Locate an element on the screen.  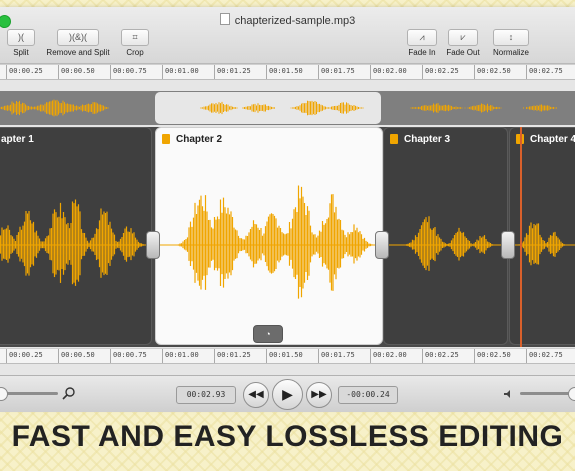
chapter-3-lane: Chapter 3 is located at coordinates (445, 236).